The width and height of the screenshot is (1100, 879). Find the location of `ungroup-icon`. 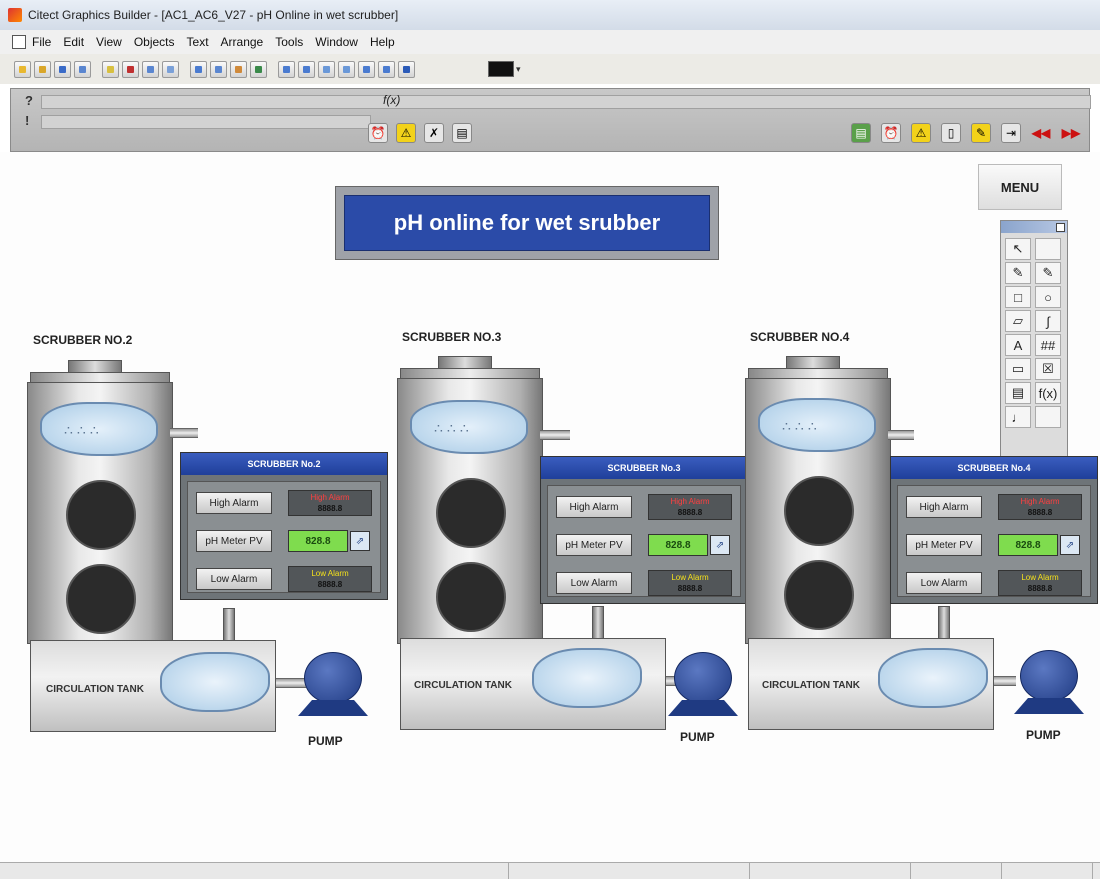

ungroup-icon is located at coordinates (326, 69).